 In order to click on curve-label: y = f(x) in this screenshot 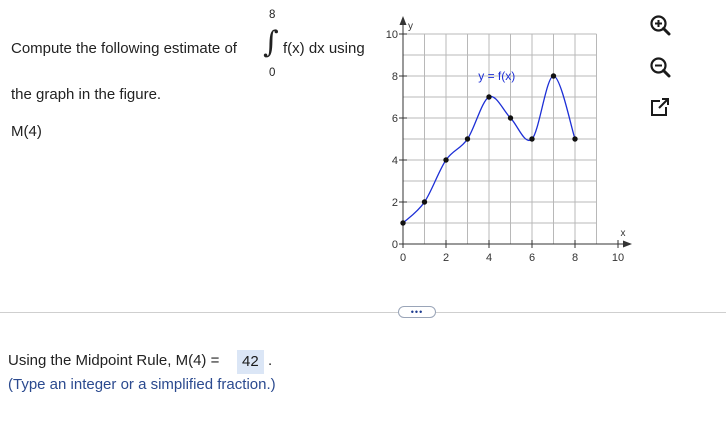, I will do `click(496, 76)`.